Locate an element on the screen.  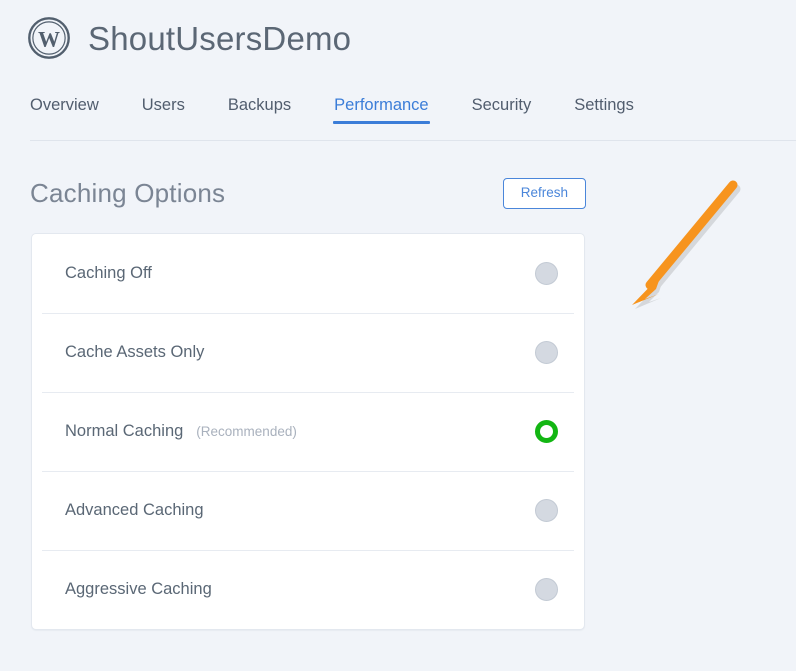
nav-divider is located at coordinates (413, 140).